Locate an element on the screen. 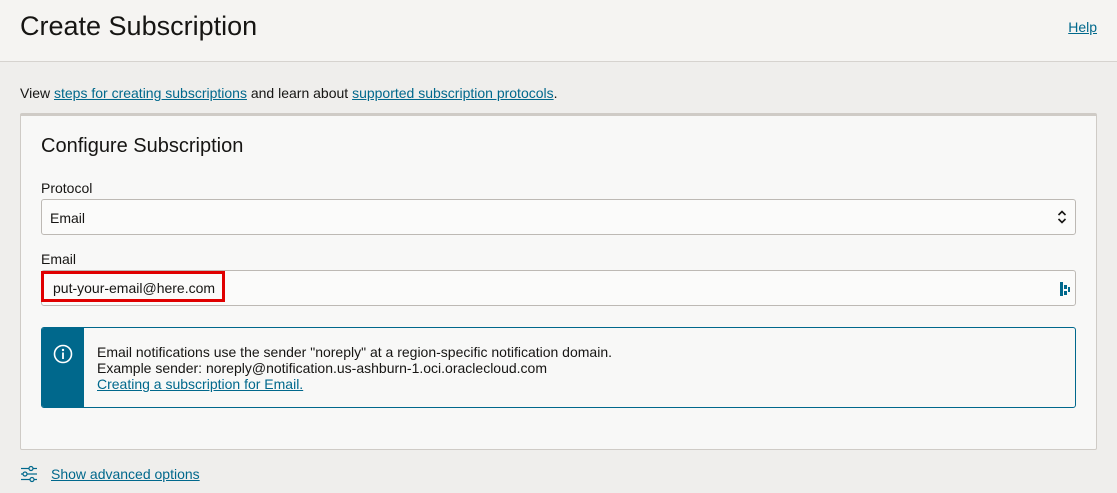  intro-prefix: View is located at coordinates (37, 93).